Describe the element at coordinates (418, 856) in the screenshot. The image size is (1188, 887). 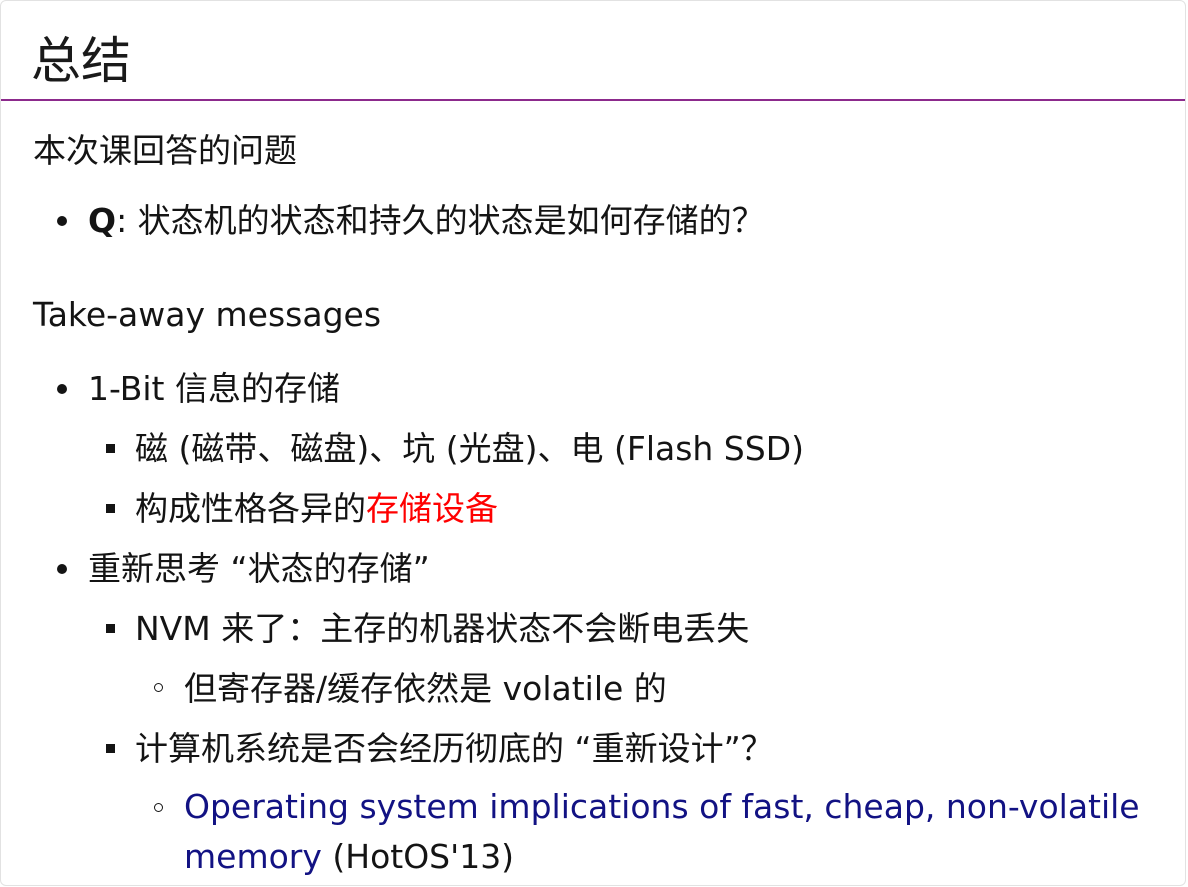
I see `paper-venue: (HotOS'13)` at that location.